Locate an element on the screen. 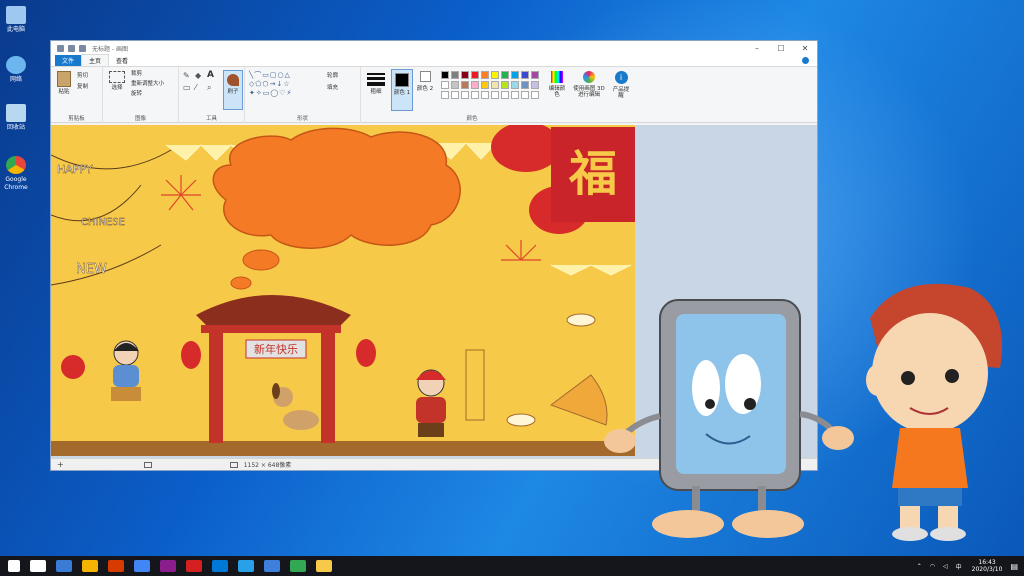 This screenshot has width=1024, height=576. save-icon is located at coordinates (60, 48).